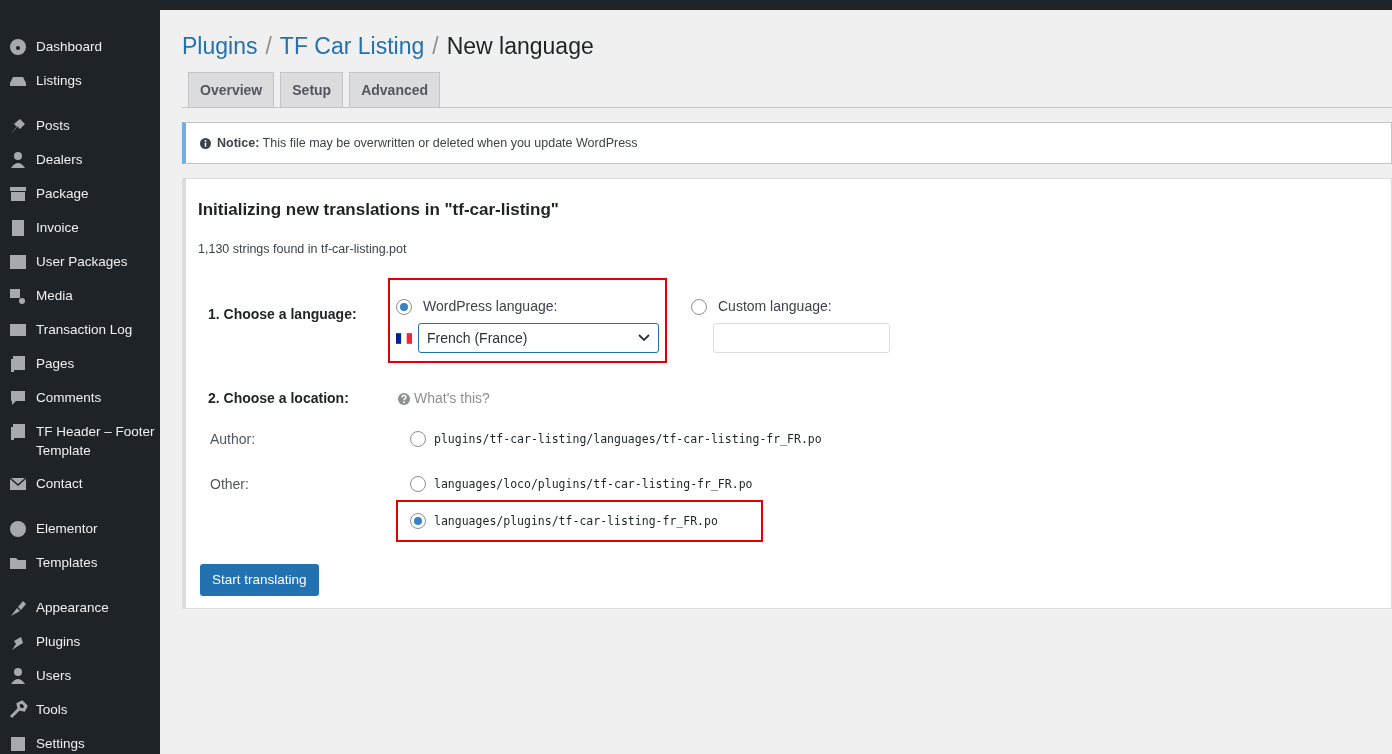 The image size is (1392, 754). I want to click on sidebar-item: Transaction Log, so click(80, 330).